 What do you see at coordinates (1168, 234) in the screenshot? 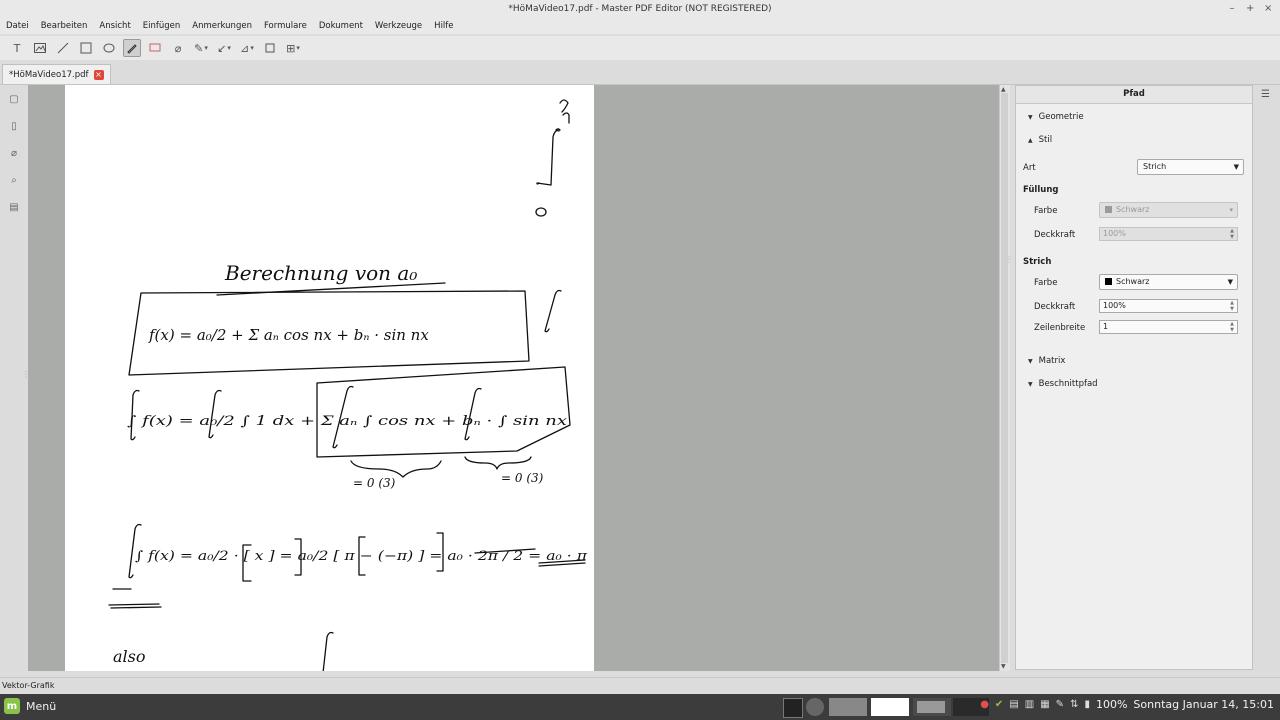
I see `fill-opacity-spinbox: 100% ▲ ▼` at bounding box center [1168, 234].